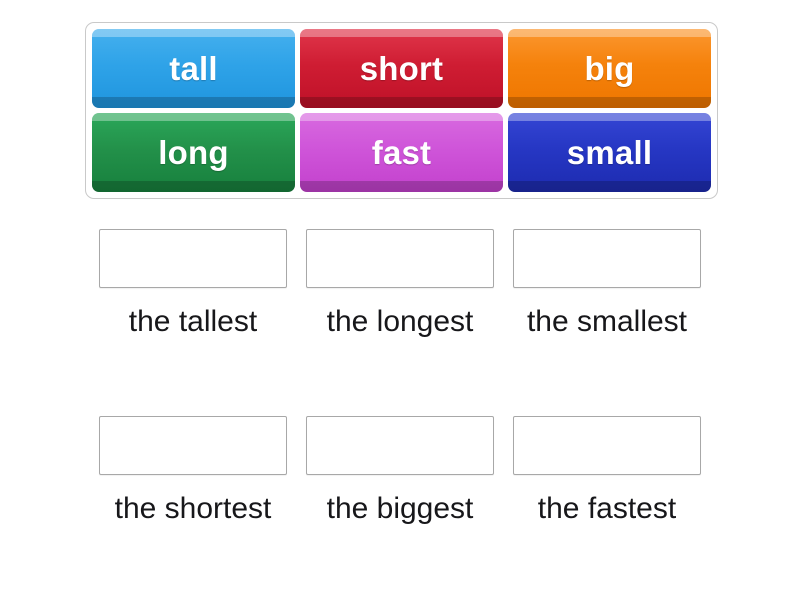 This screenshot has height=600, width=800. I want to click on answer-slot-tallest: the tallest, so click(193, 308).